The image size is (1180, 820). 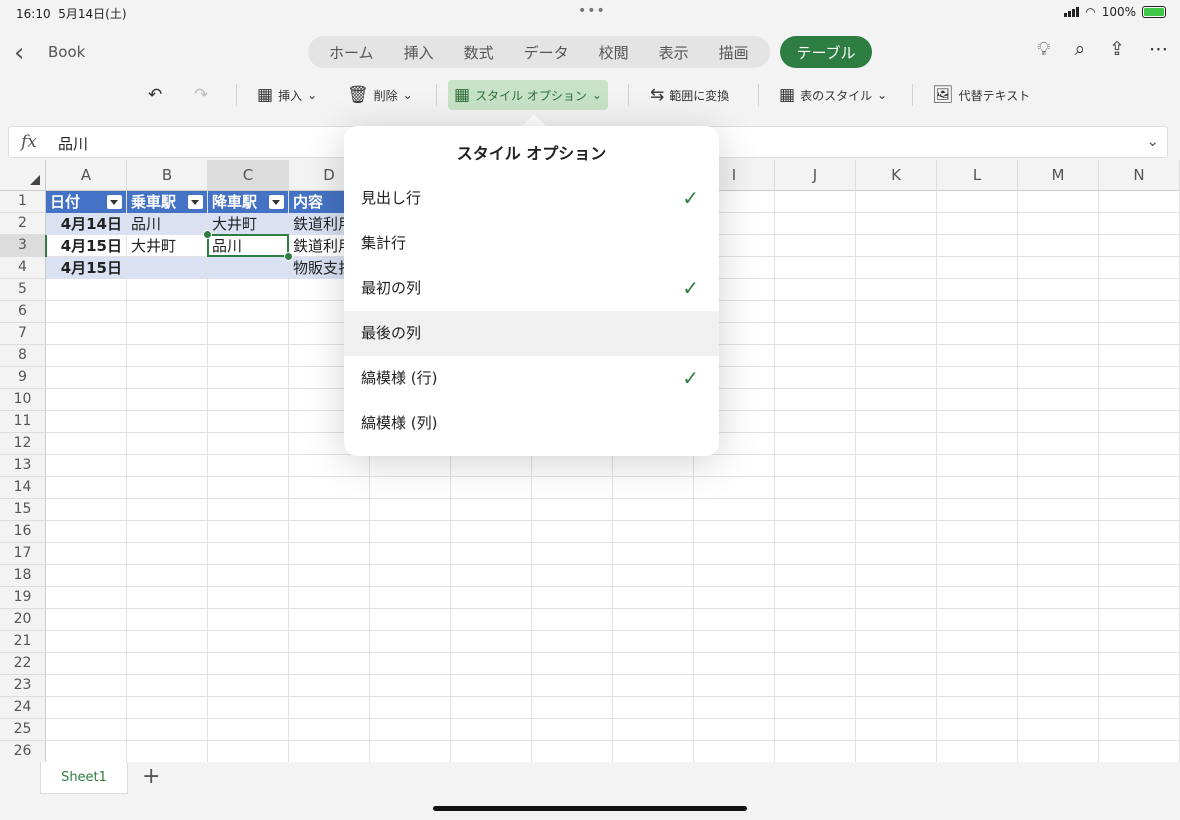 What do you see at coordinates (1058, 175) in the screenshot?
I see `column-header-m: M` at bounding box center [1058, 175].